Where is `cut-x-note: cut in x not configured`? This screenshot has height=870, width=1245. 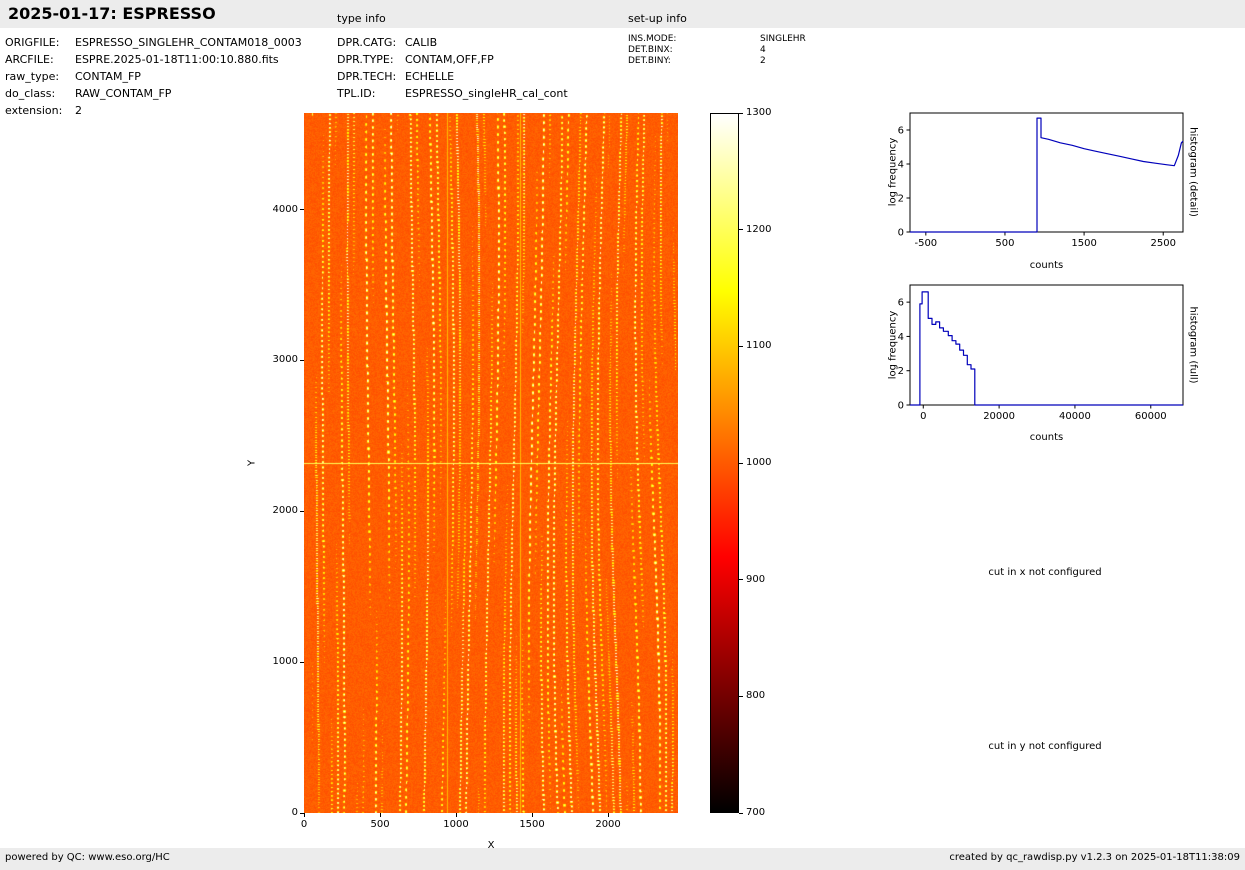 cut-x-note: cut in x not configured is located at coordinates (1045, 572).